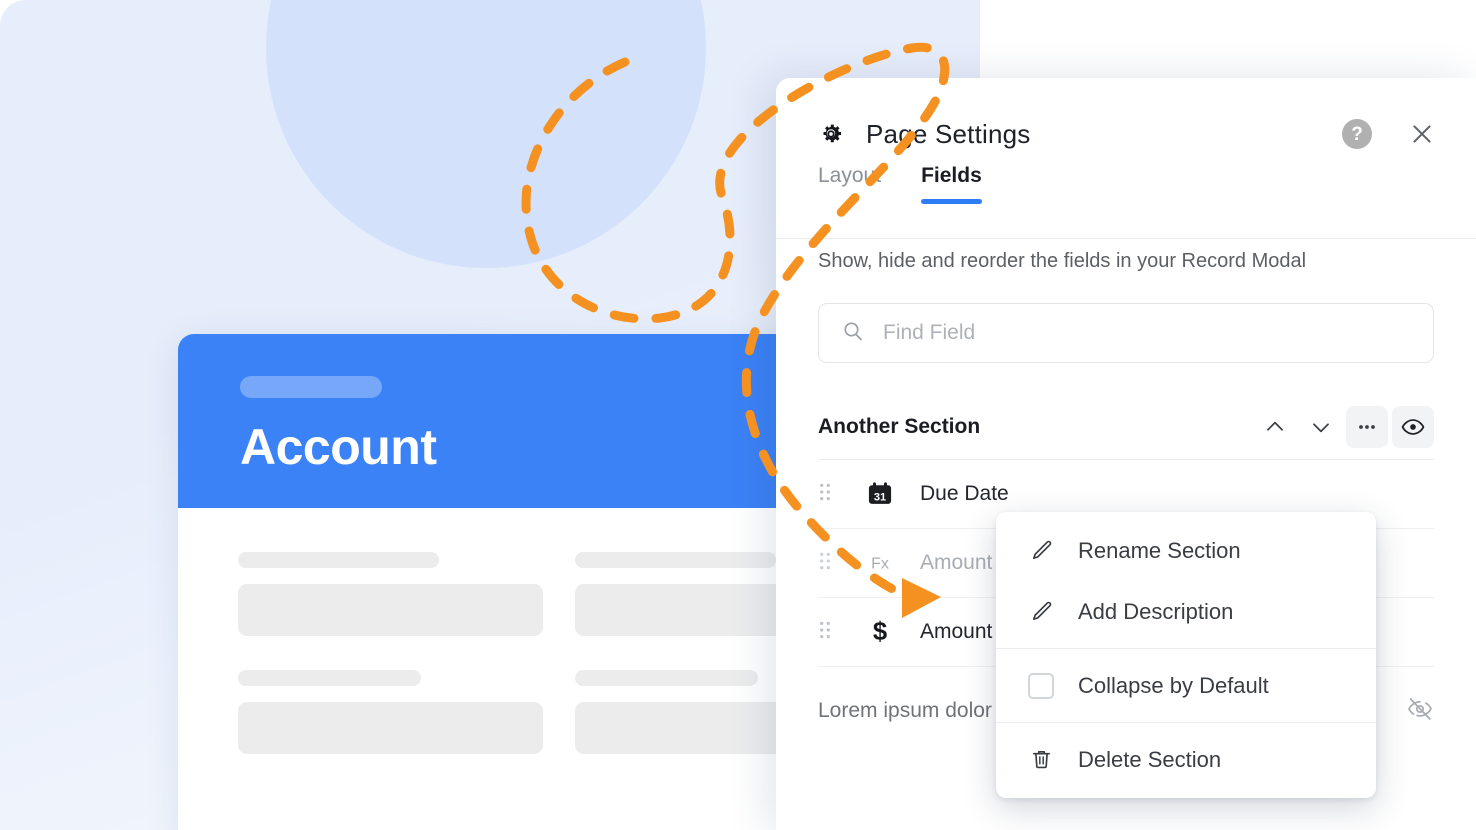 The width and height of the screenshot is (1476, 830). Describe the element at coordinates (1367, 427) in the screenshot. I see `section-more-button` at that location.